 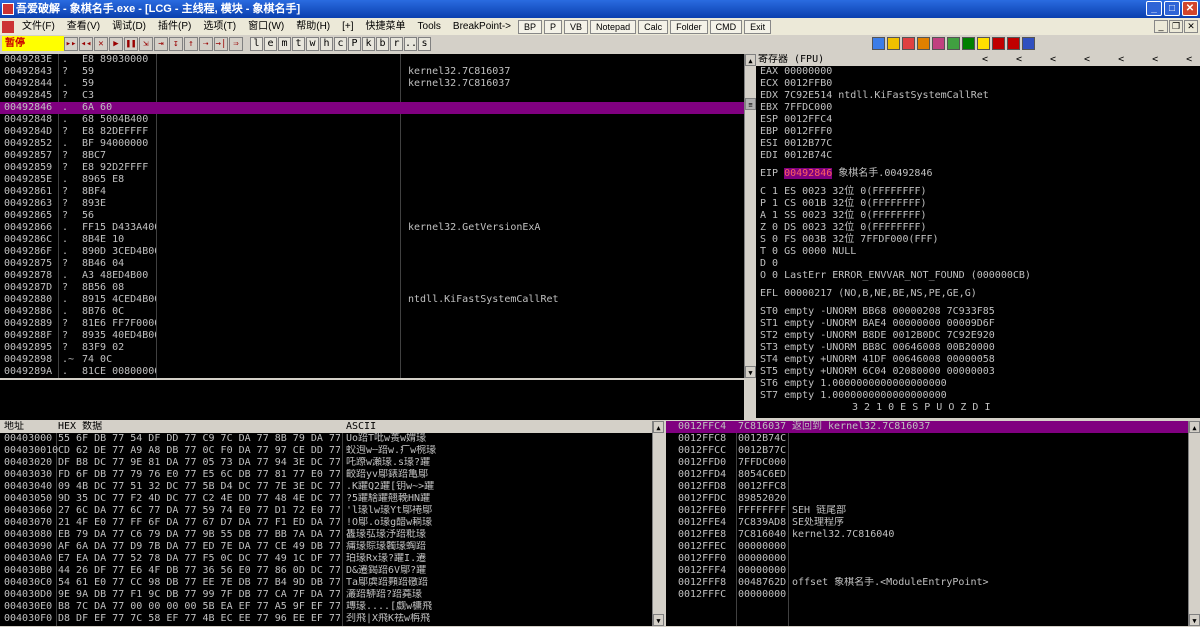 I want to click on disasm-row: 00492845?C3retn, so click(x=372, y=96).